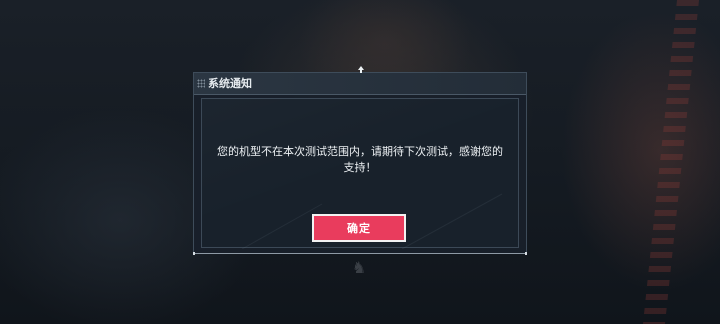 Image resolution: width=720 pixels, height=324 pixels. I want to click on confirm-button: 确定, so click(359, 228).